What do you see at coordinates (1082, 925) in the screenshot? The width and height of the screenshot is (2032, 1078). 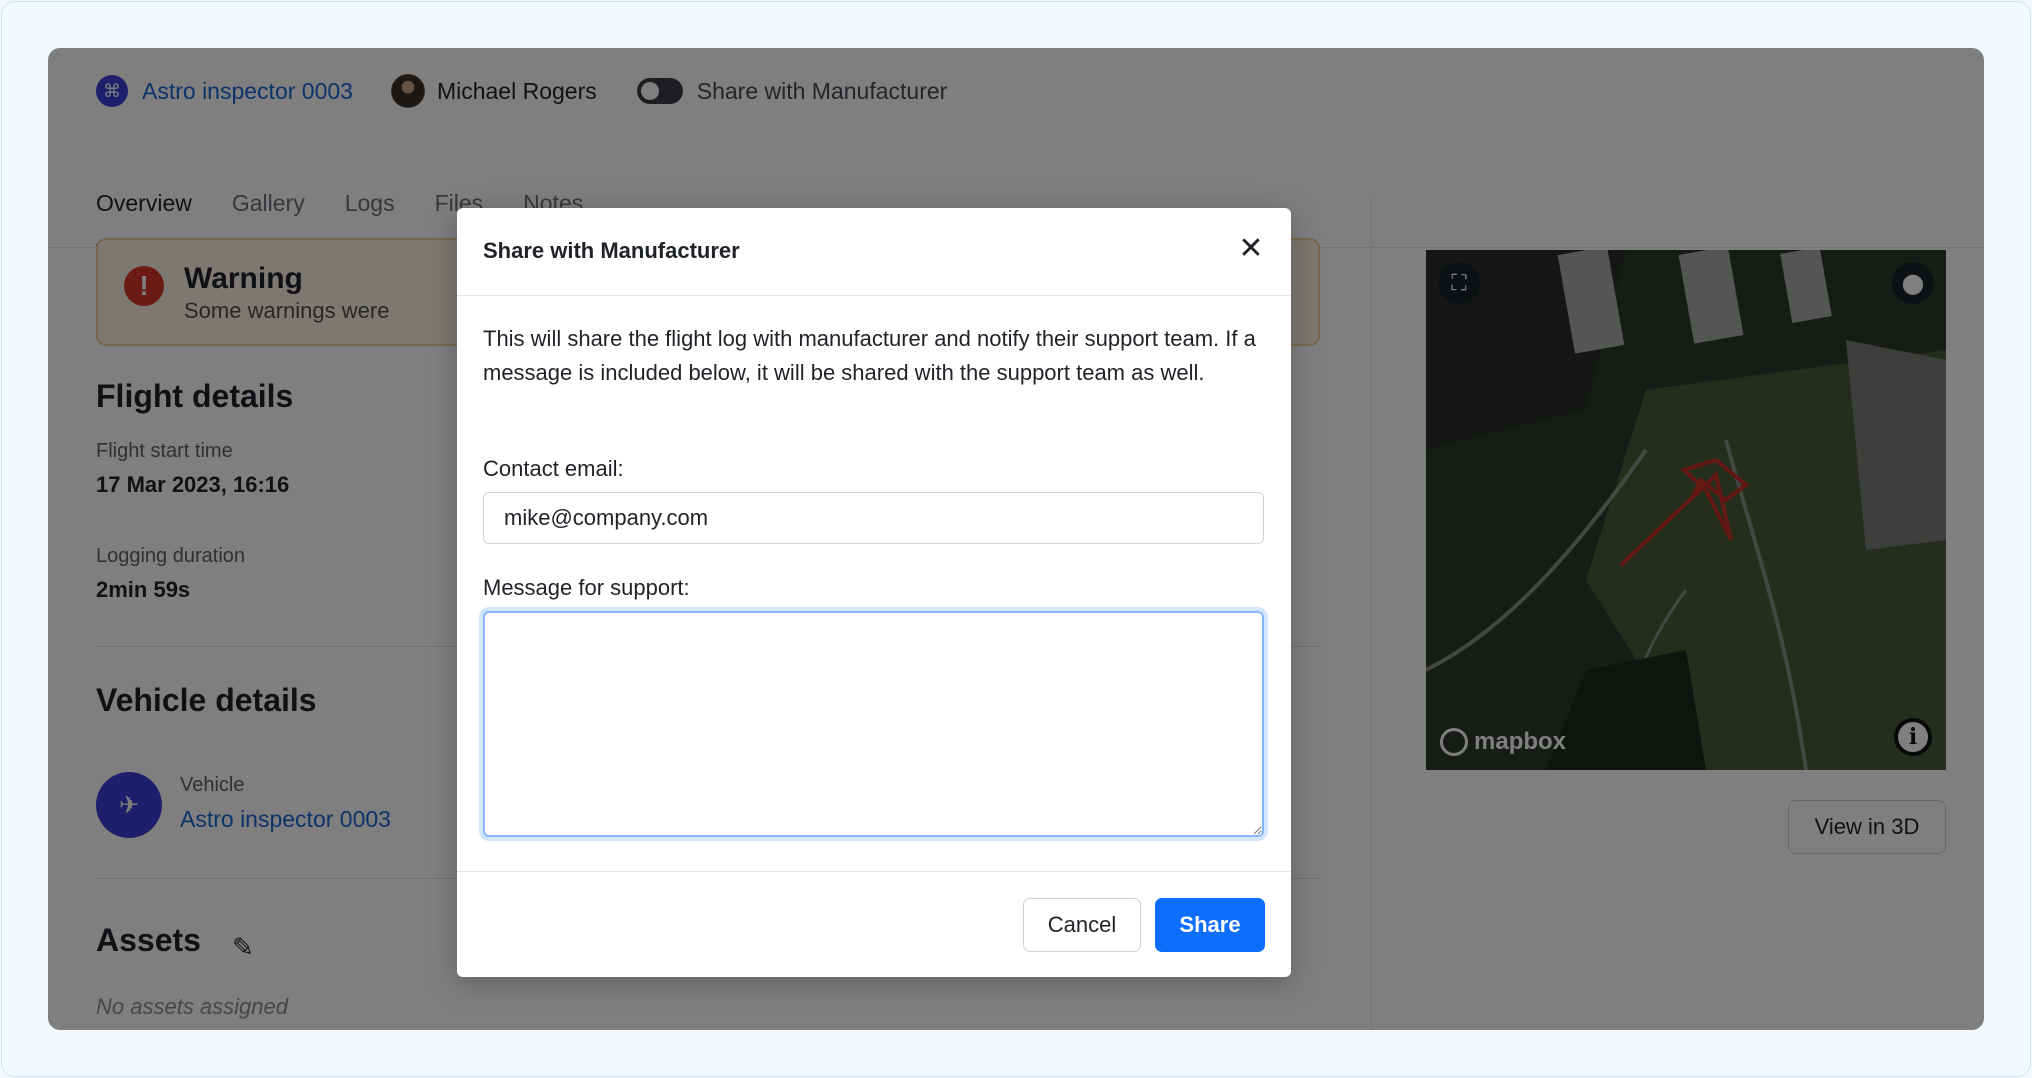 I see `cancel-button: Cancel` at bounding box center [1082, 925].